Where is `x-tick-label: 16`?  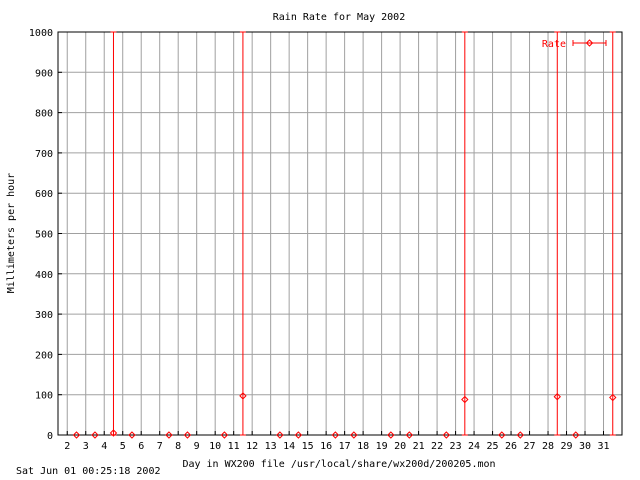
x-tick-label: 16 is located at coordinates (326, 446).